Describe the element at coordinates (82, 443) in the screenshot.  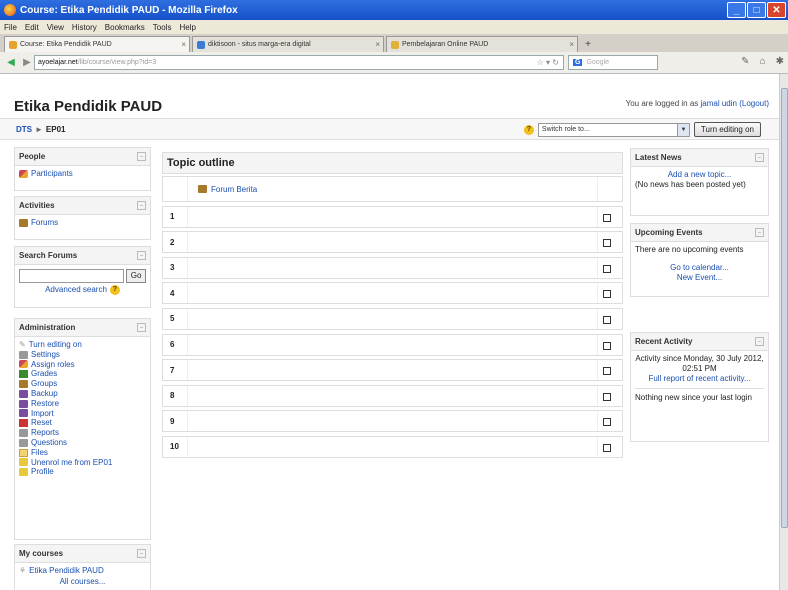
I see `admin-item-questions: Questions` at that location.